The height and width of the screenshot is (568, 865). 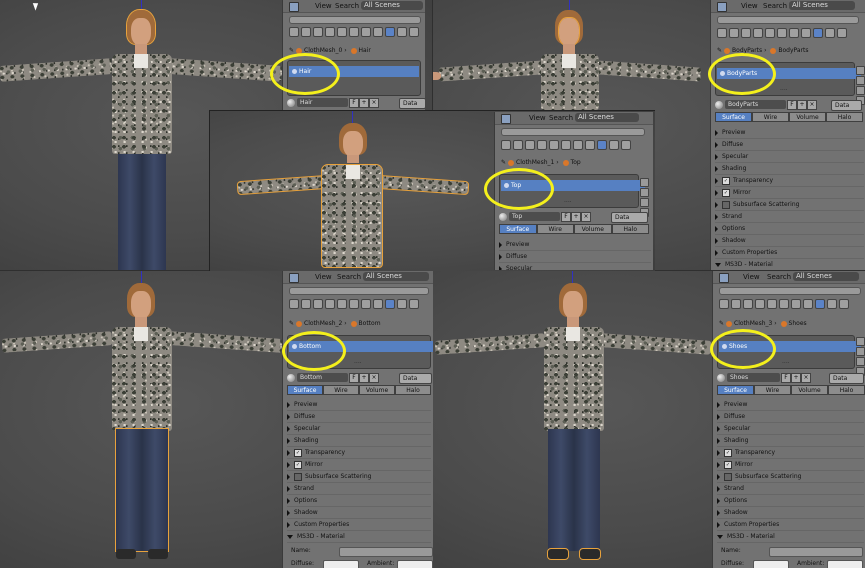 I want to click on section-custom-properties: Custom Properties, so click(x=359, y=525).